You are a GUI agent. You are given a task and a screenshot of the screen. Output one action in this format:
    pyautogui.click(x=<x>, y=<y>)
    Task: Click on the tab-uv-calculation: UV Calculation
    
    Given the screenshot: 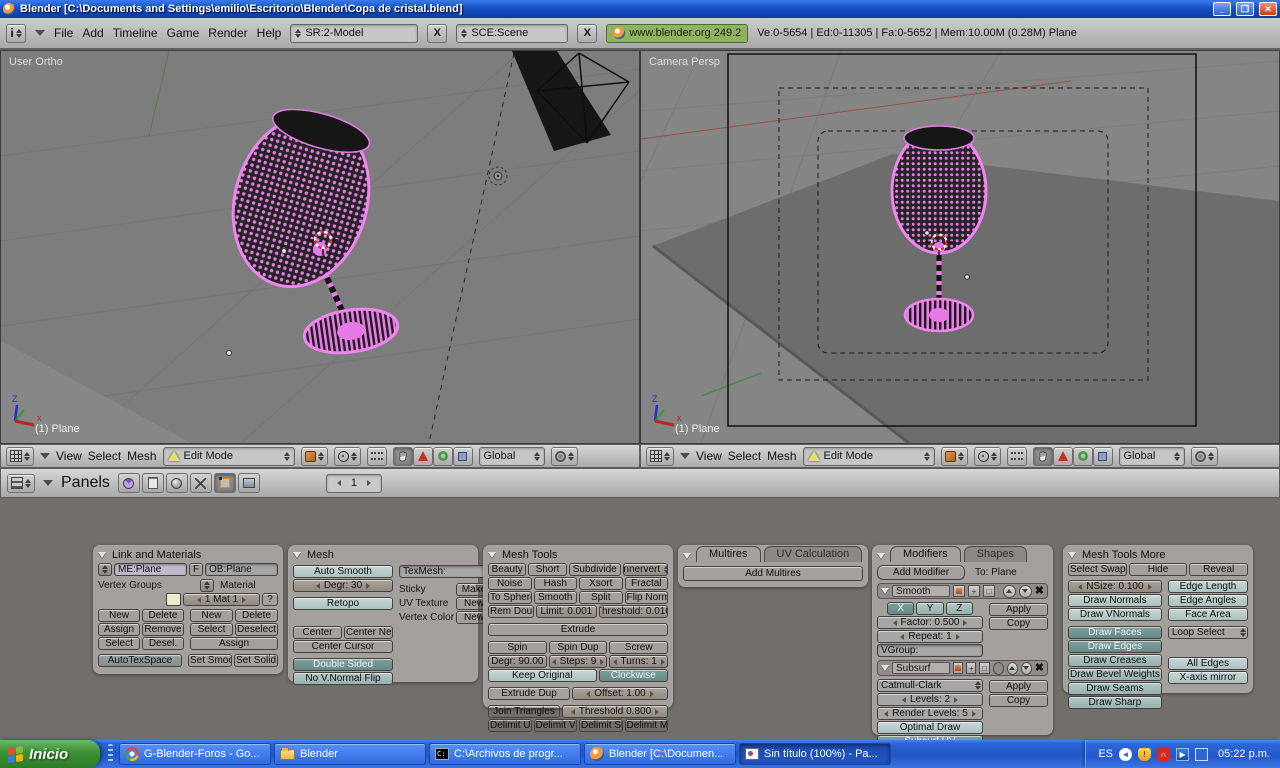 What is the action you would take?
    pyautogui.click(x=813, y=554)
    